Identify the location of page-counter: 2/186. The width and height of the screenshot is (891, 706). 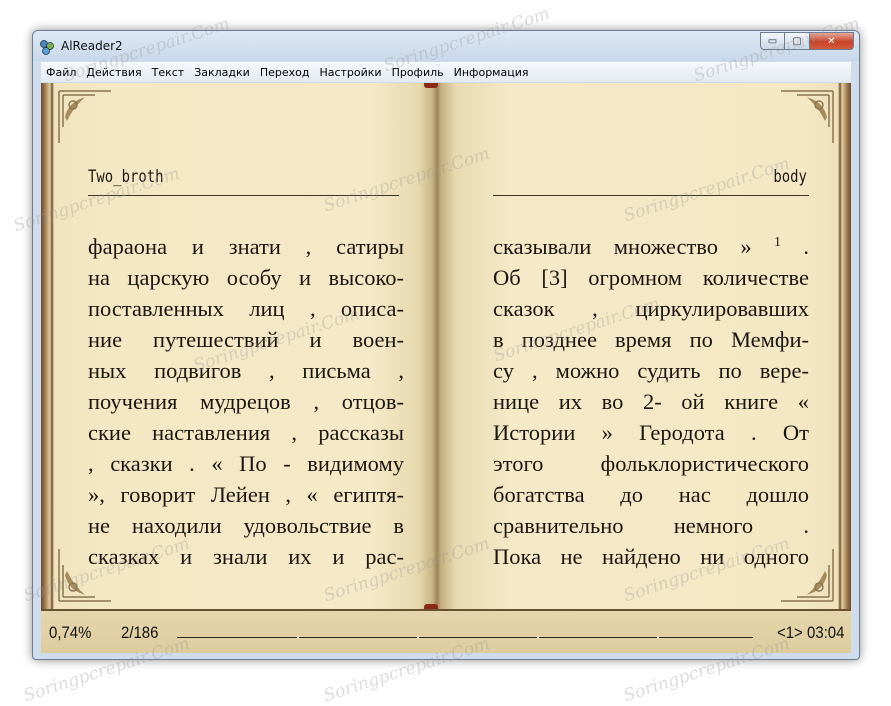
(139, 633).